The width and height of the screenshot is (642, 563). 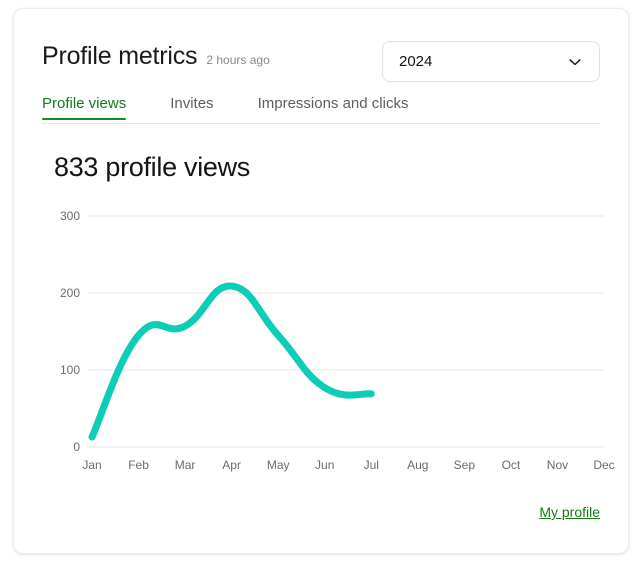 I want to click on my-profile-link: My profile, so click(x=569, y=512).